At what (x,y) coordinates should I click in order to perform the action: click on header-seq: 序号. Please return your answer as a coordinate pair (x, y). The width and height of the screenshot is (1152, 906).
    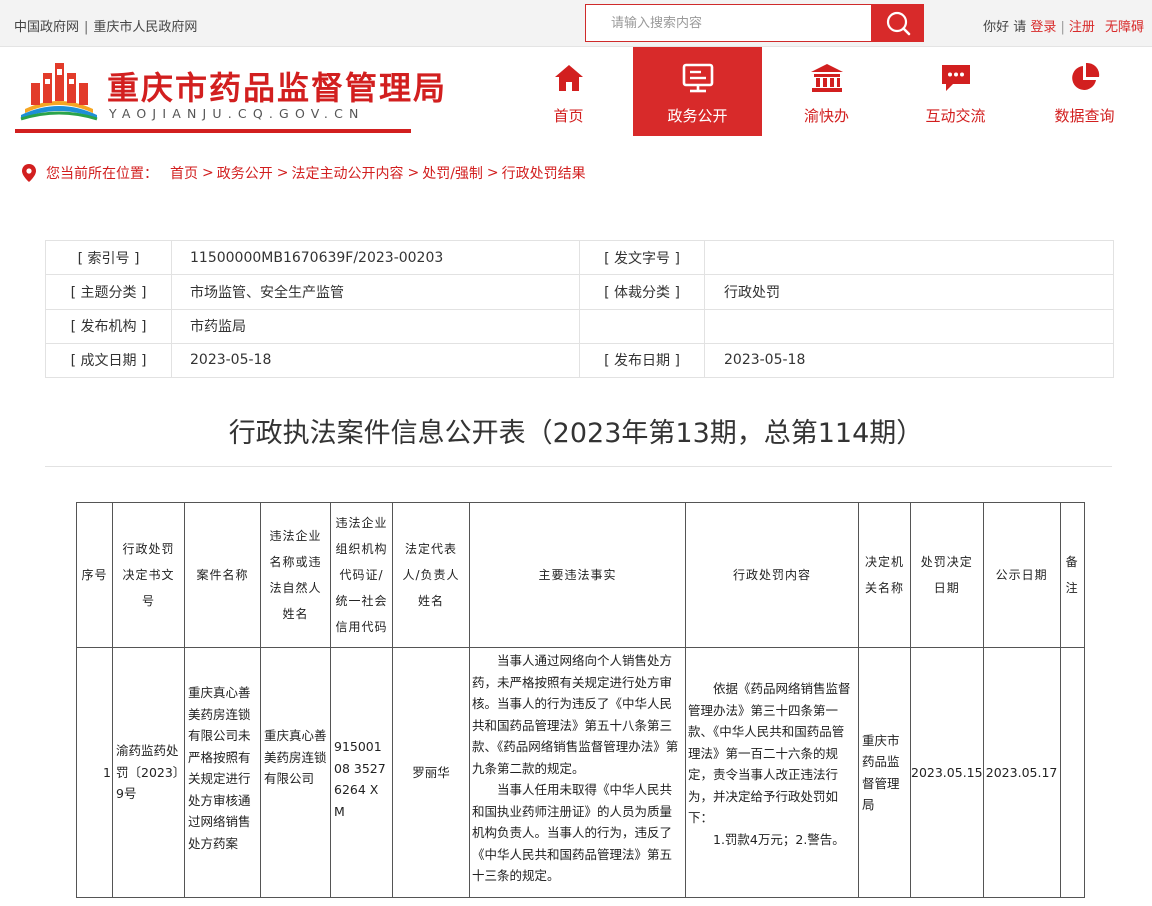
    Looking at the image, I should click on (94, 575).